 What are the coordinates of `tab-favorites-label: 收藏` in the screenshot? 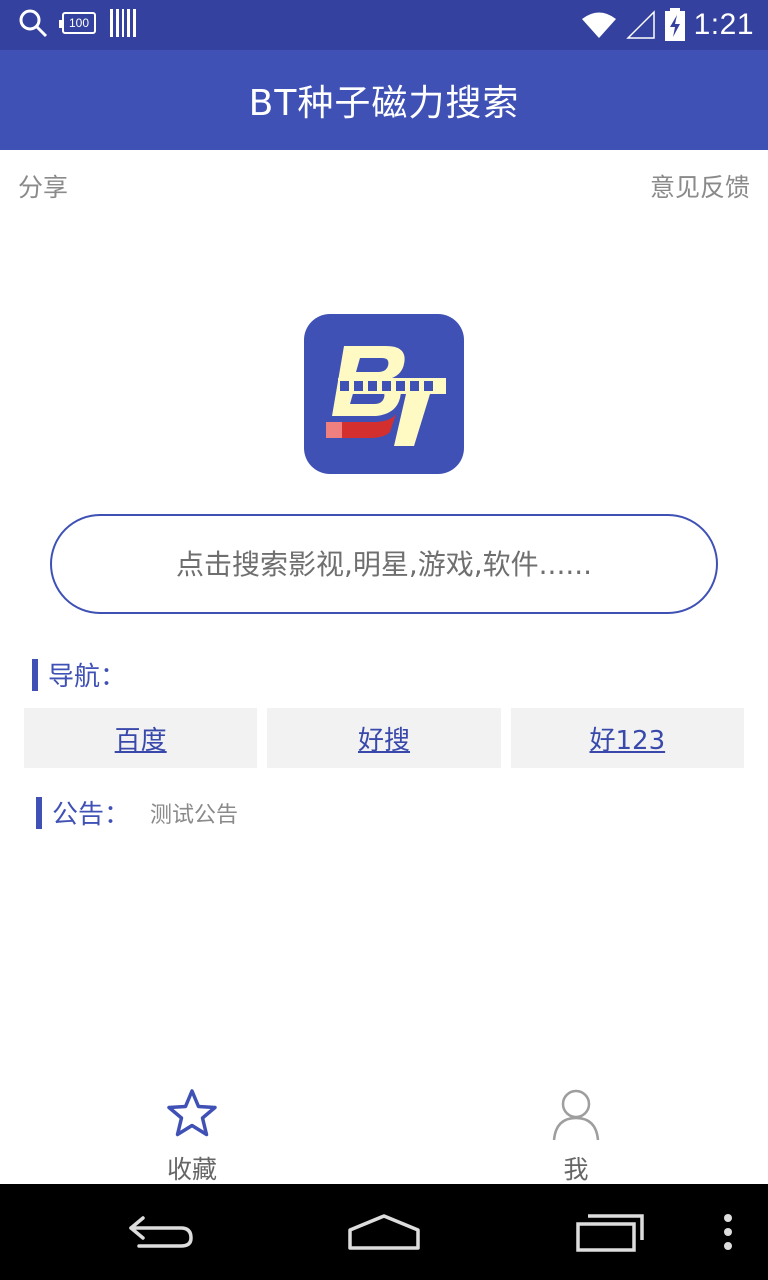 It's located at (191, 1169).